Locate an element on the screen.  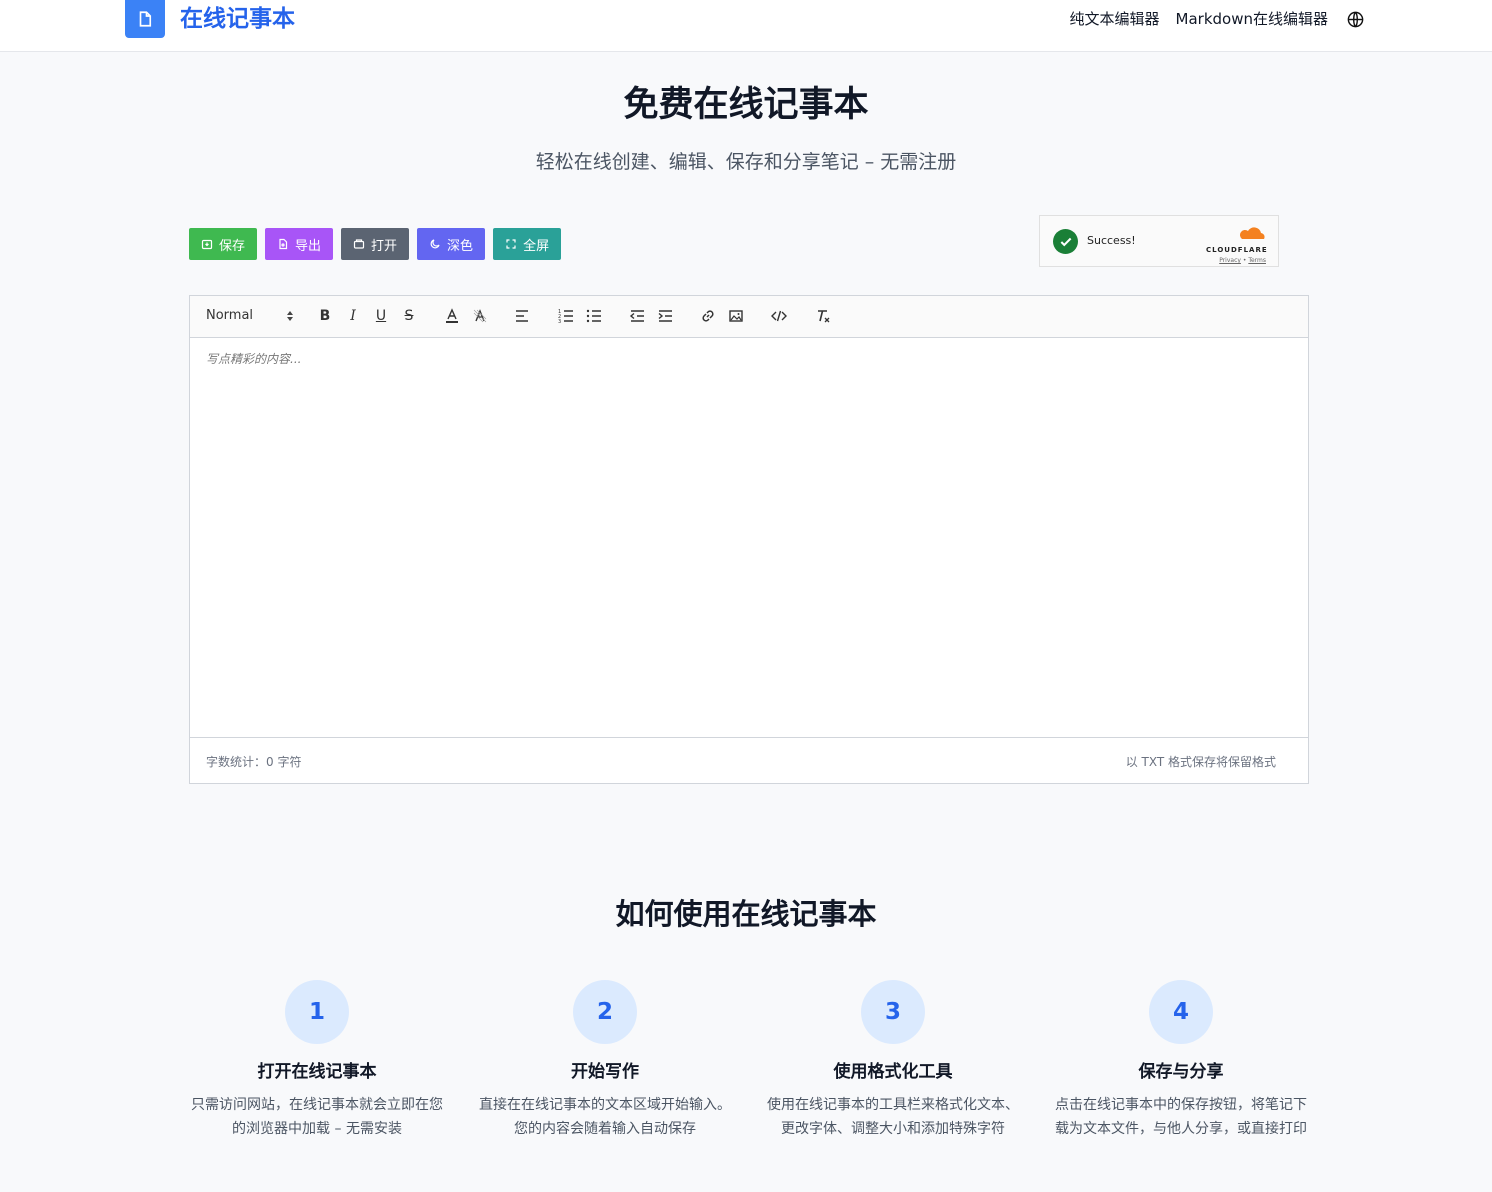
success-check-icon is located at coordinates (1065, 241).